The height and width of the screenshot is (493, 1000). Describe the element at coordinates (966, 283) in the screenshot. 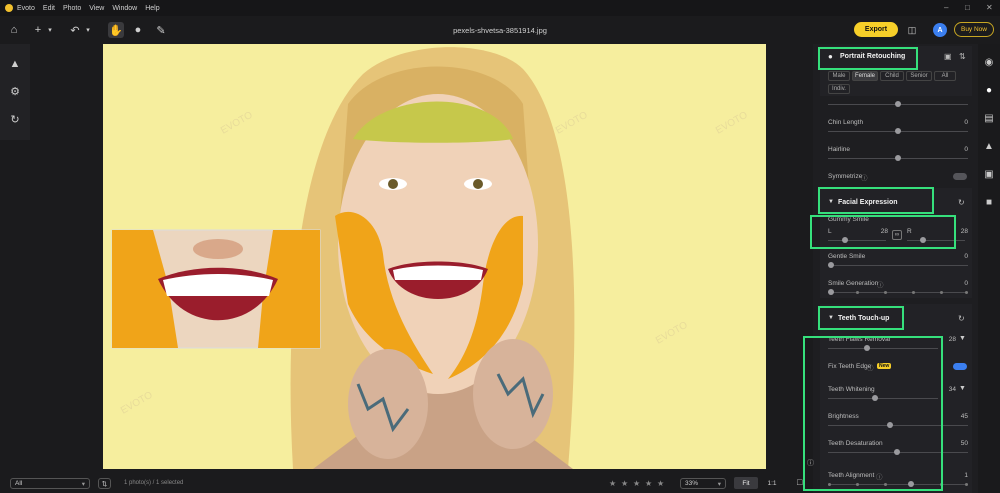

I see `smile-generation-value: 0` at that location.